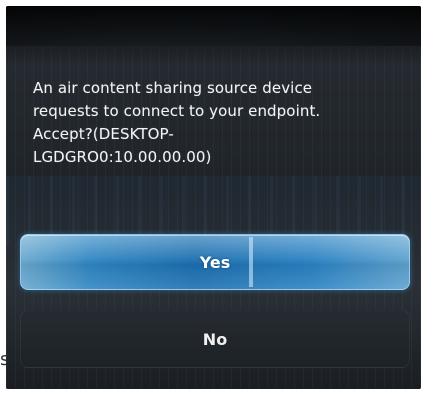 Image resolution: width=427 pixels, height=394 pixels. I want to click on button-highlight, so click(251, 262).